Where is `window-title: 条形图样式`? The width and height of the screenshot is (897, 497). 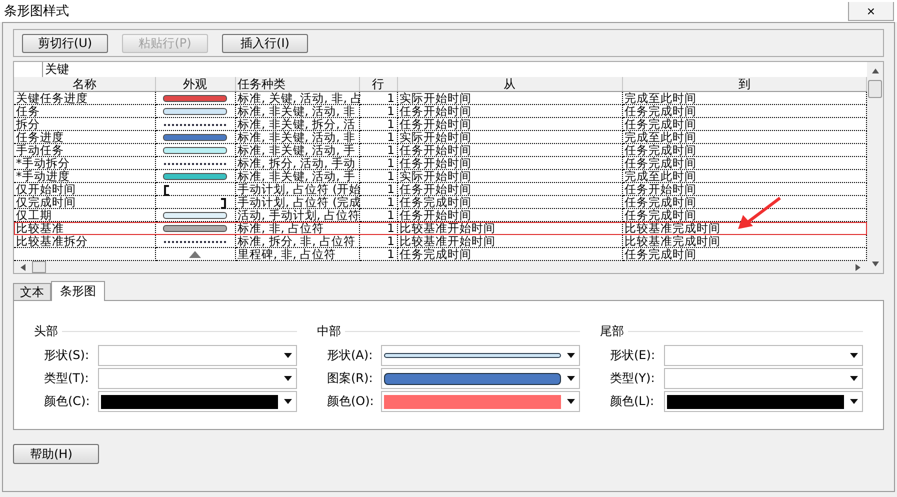 window-title: 条形图样式 is located at coordinates (36, 11).